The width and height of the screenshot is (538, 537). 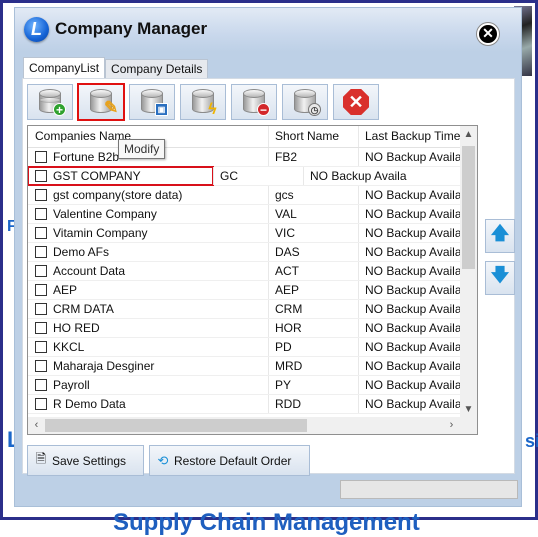 I want to click on move-up-button: 🡅, so click(x=500, y=236).